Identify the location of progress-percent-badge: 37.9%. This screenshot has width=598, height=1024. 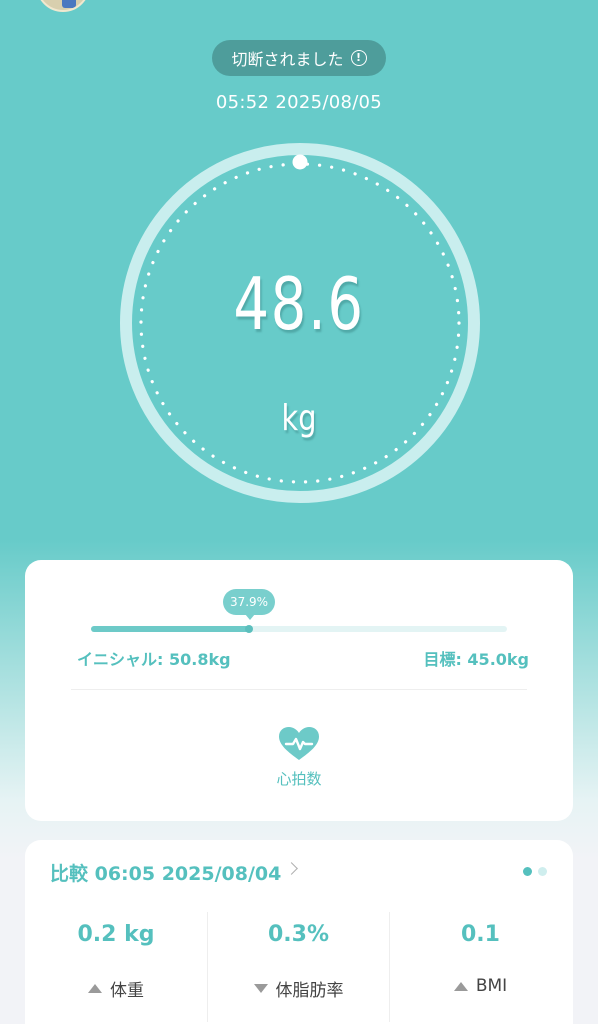
(249, 604).